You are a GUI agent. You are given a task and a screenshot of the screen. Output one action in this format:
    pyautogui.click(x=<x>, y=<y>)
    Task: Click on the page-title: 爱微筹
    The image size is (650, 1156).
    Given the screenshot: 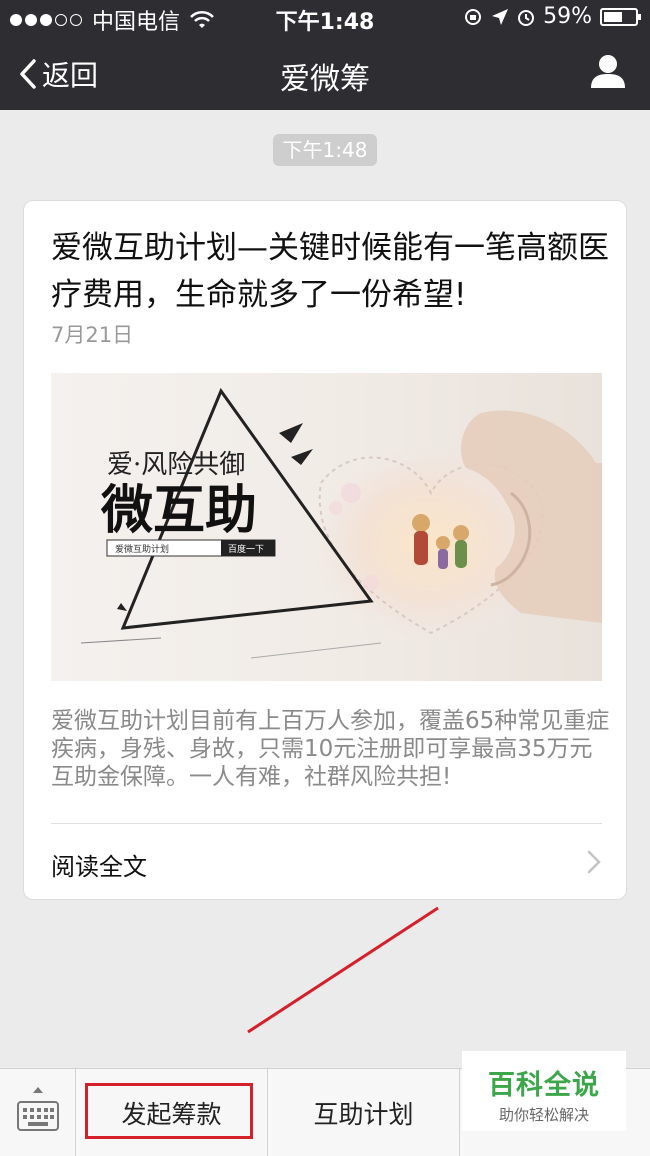 What is the action you would take?
    pyautogui.click(x=325, y=79)
    